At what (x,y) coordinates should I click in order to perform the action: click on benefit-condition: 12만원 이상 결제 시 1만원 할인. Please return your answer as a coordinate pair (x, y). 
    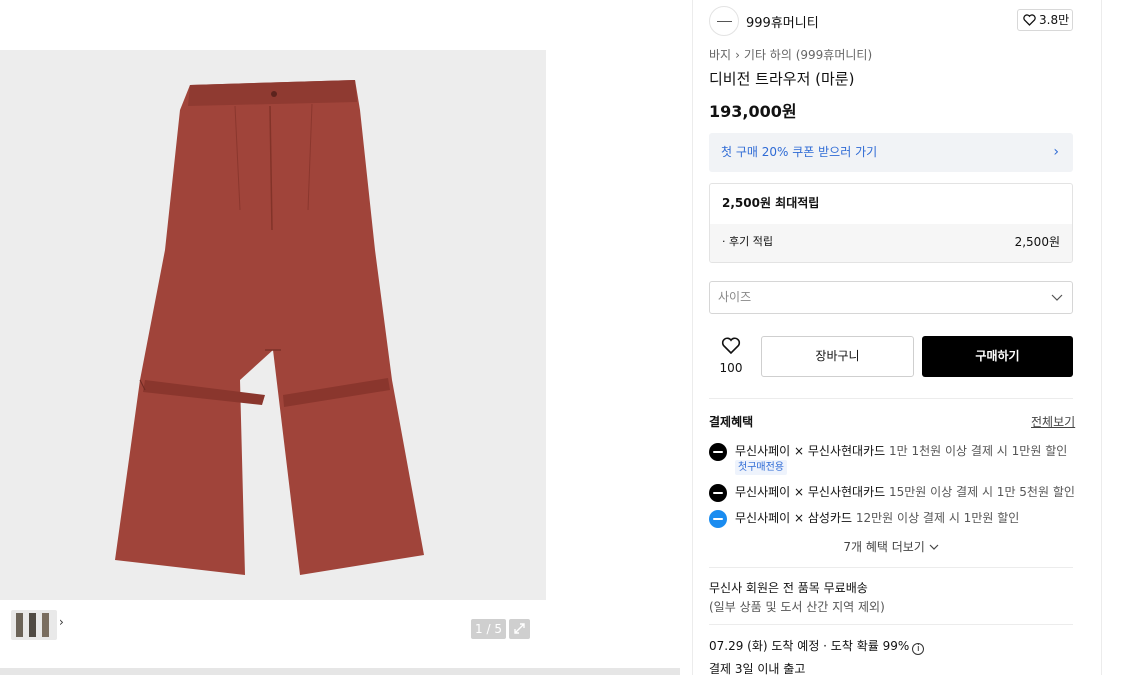
    Looking at the image, I should click on (937, 518).